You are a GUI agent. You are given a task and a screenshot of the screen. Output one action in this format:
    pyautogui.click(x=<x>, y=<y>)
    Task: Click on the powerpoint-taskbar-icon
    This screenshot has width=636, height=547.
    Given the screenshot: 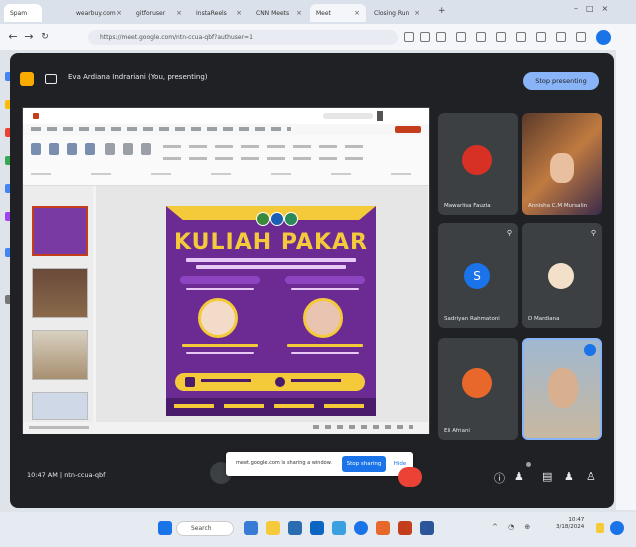 What is the action you would take?
    pyautogui.click(x=405, y=528)
    